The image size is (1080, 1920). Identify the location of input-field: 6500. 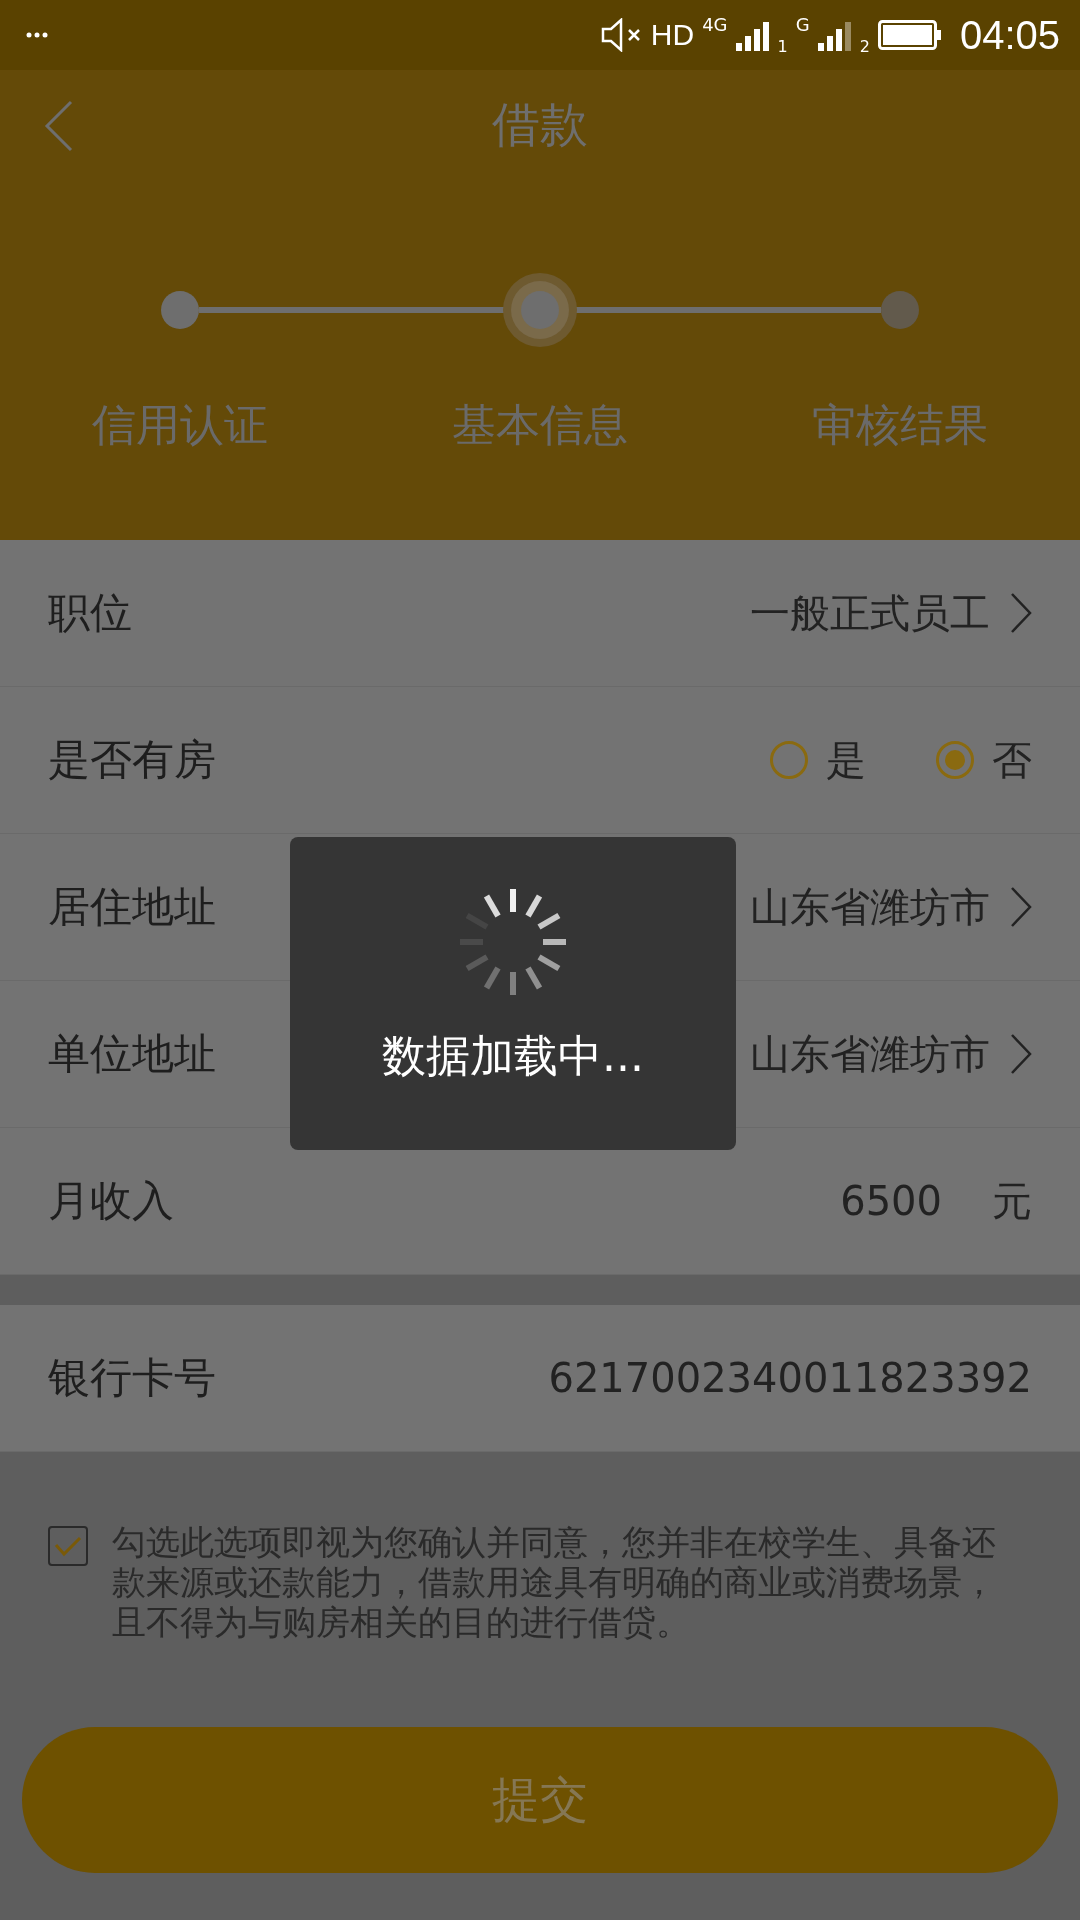
(891, 1201).